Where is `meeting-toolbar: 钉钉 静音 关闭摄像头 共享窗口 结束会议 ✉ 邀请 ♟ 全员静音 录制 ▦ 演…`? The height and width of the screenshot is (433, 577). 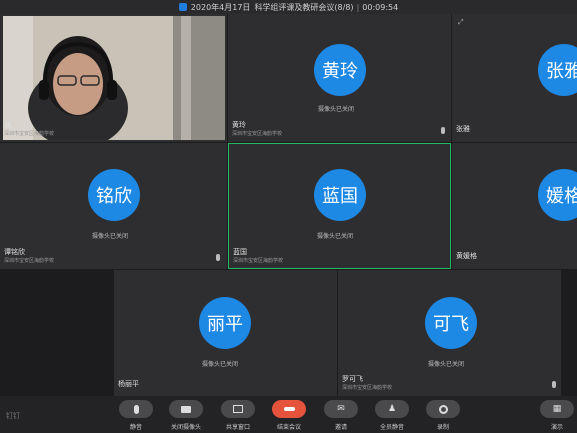
meeting-toolbar: 钉钉 静音 关闭摄像头 共享窗口 结束会议 ✉ 邀请 ♟ 全员静音 录制 ▦ 演… is located at coordinates (288, 414).